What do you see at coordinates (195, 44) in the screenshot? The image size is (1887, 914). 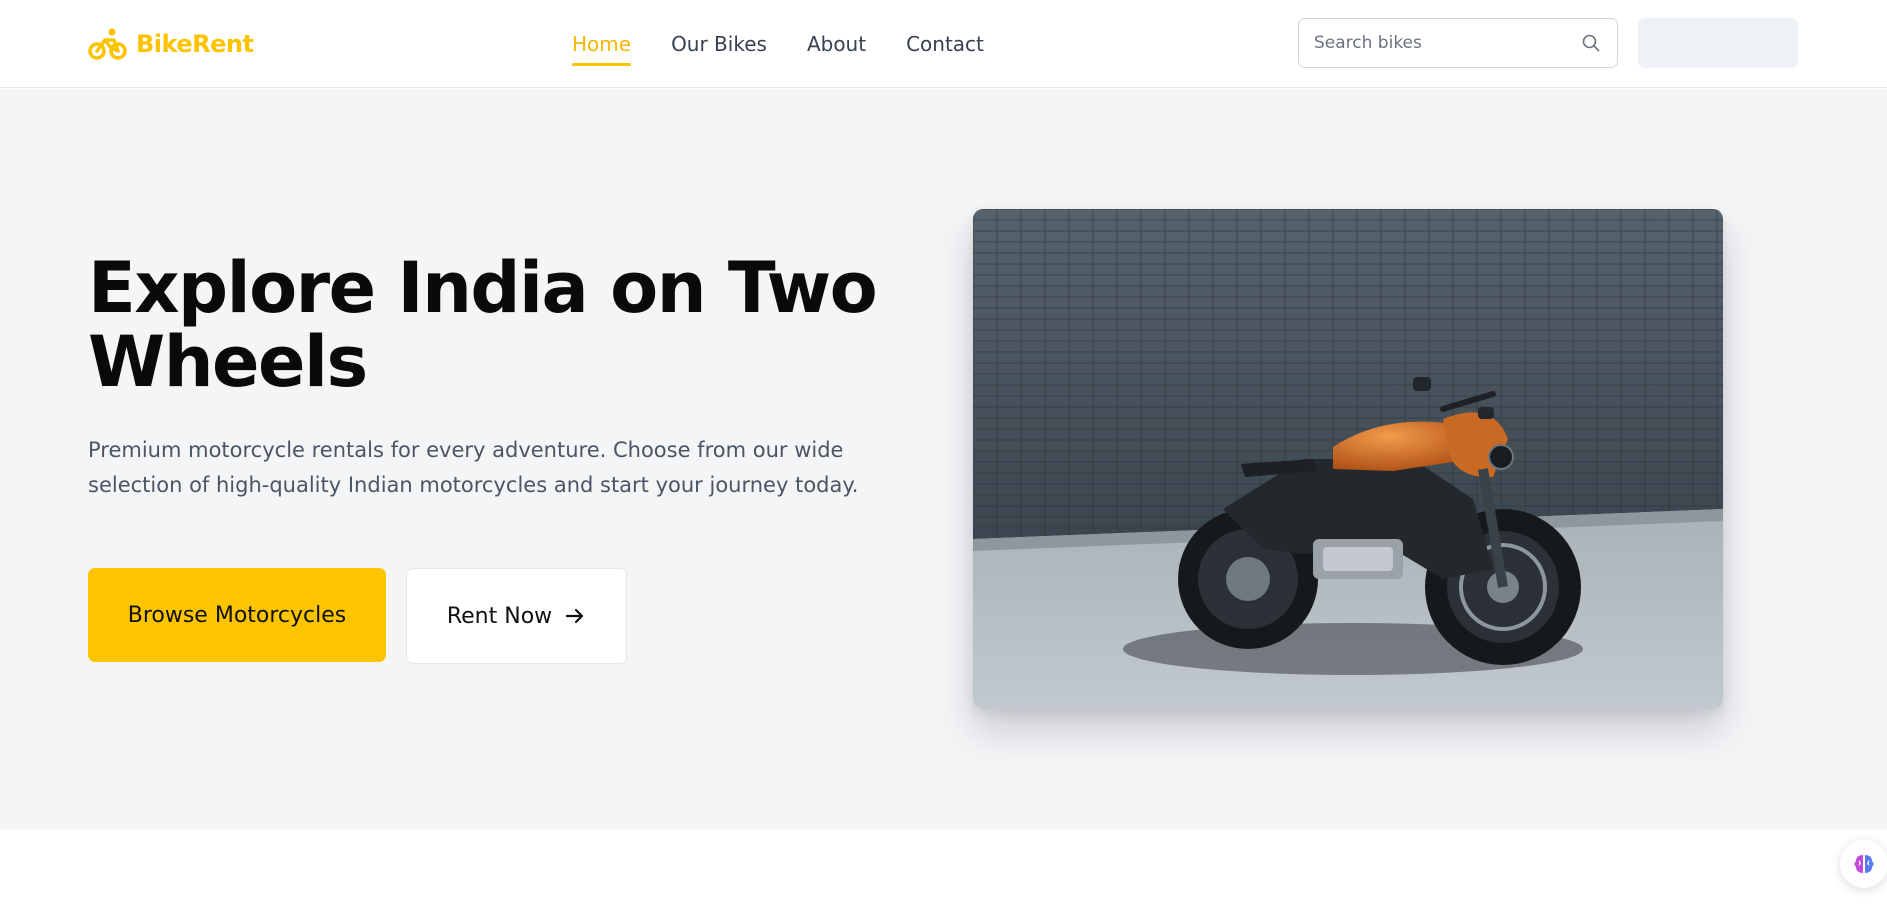 I see `brand-name: BikeRent` at bounding box center [195, 44].